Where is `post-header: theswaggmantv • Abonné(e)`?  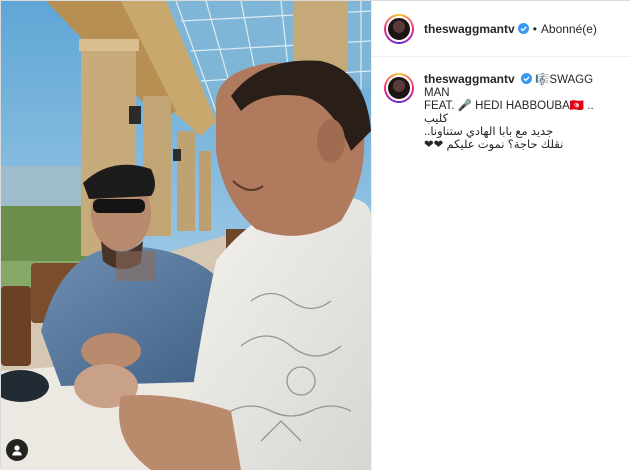
post-header: theswaggmantv • Abonné(e) is located at coordinates (501, 29).